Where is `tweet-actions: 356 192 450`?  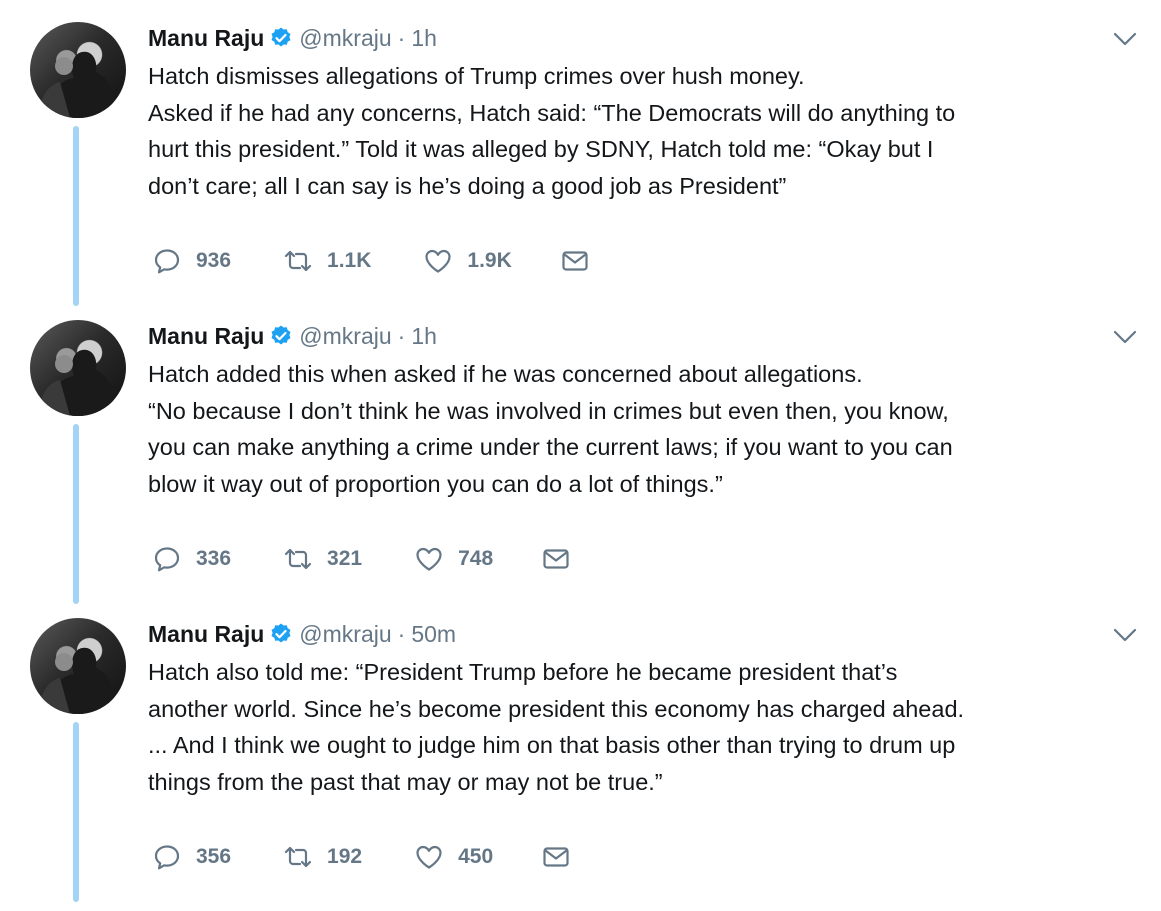
tweet-actions: 356 192 450 is located at coordinates (387, 857).